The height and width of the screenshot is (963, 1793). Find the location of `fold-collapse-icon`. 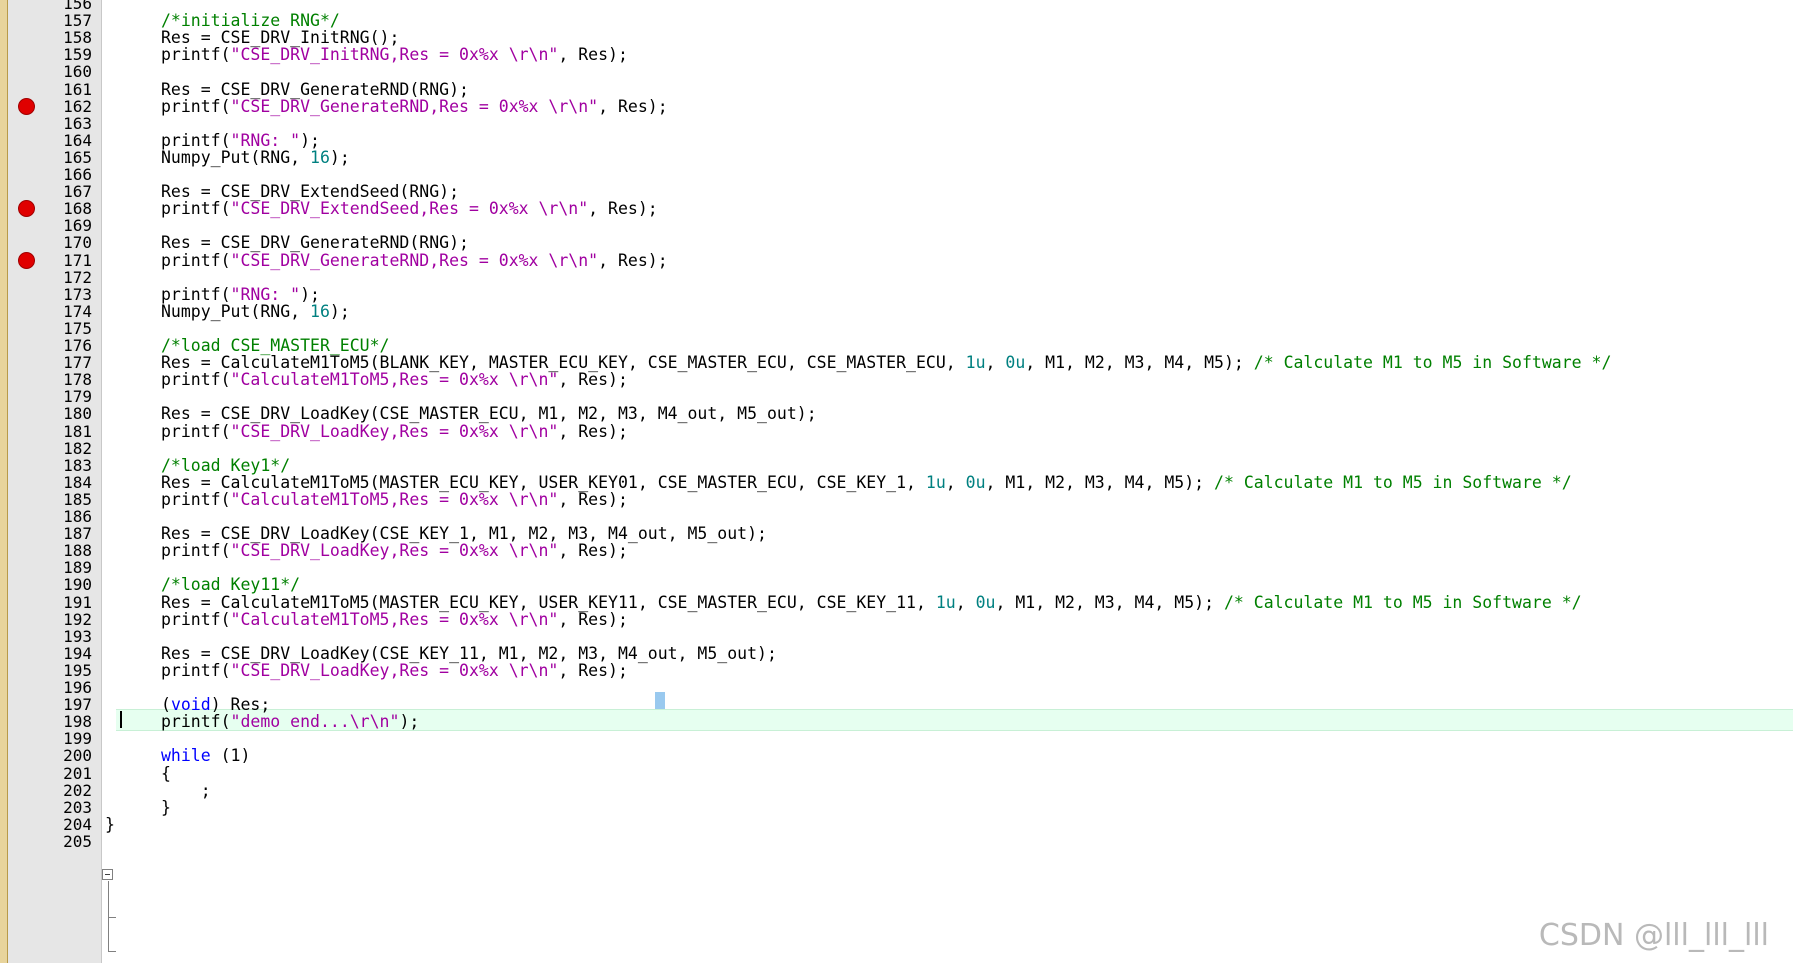

fold-collapse-icon is located at coordinates (107, 874).